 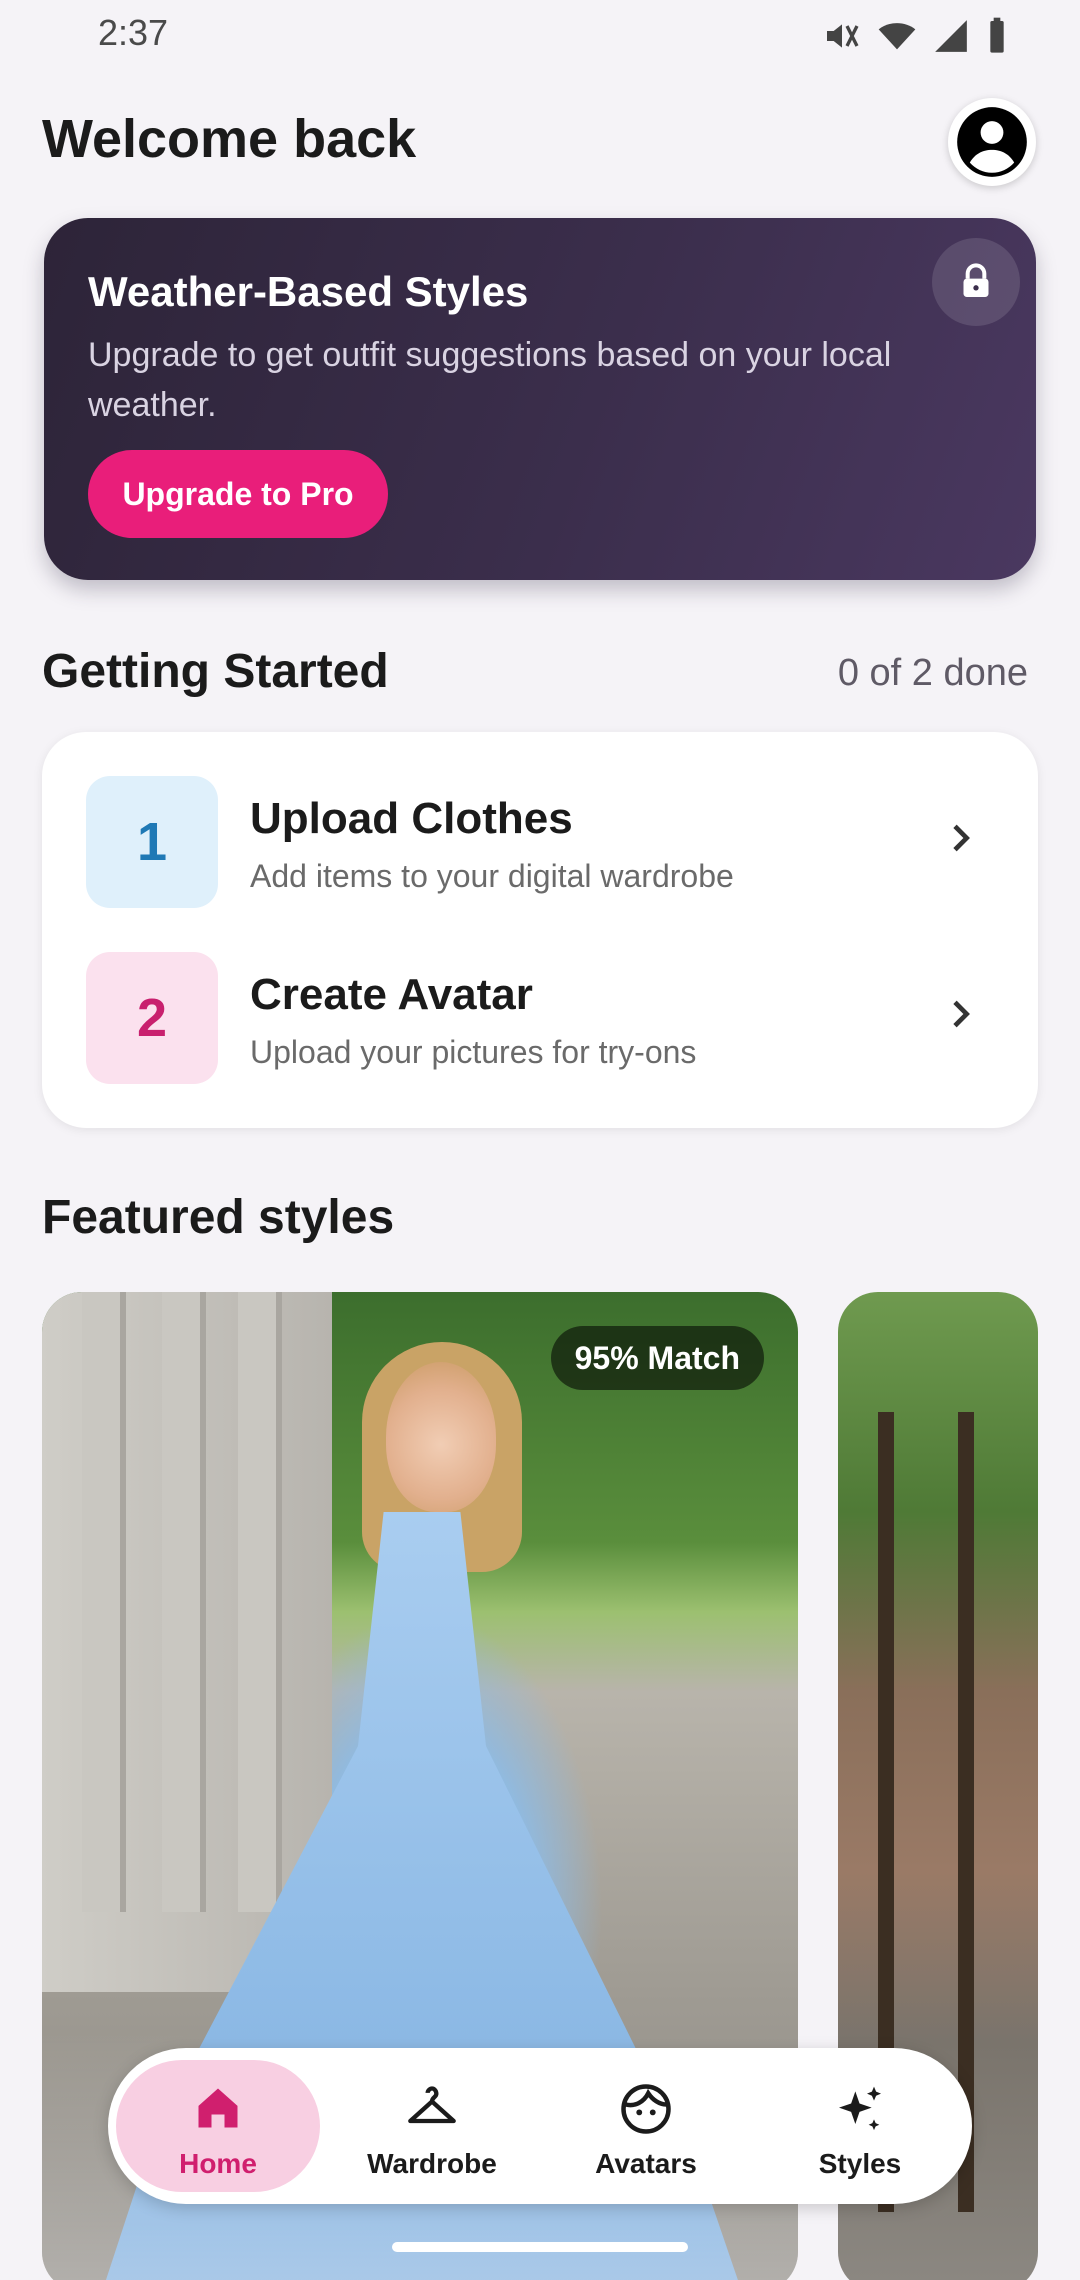 What do you see at coordinates (646, 2109) in the screenshot?
I see `face-icon` at bounding box center [646, 2109].